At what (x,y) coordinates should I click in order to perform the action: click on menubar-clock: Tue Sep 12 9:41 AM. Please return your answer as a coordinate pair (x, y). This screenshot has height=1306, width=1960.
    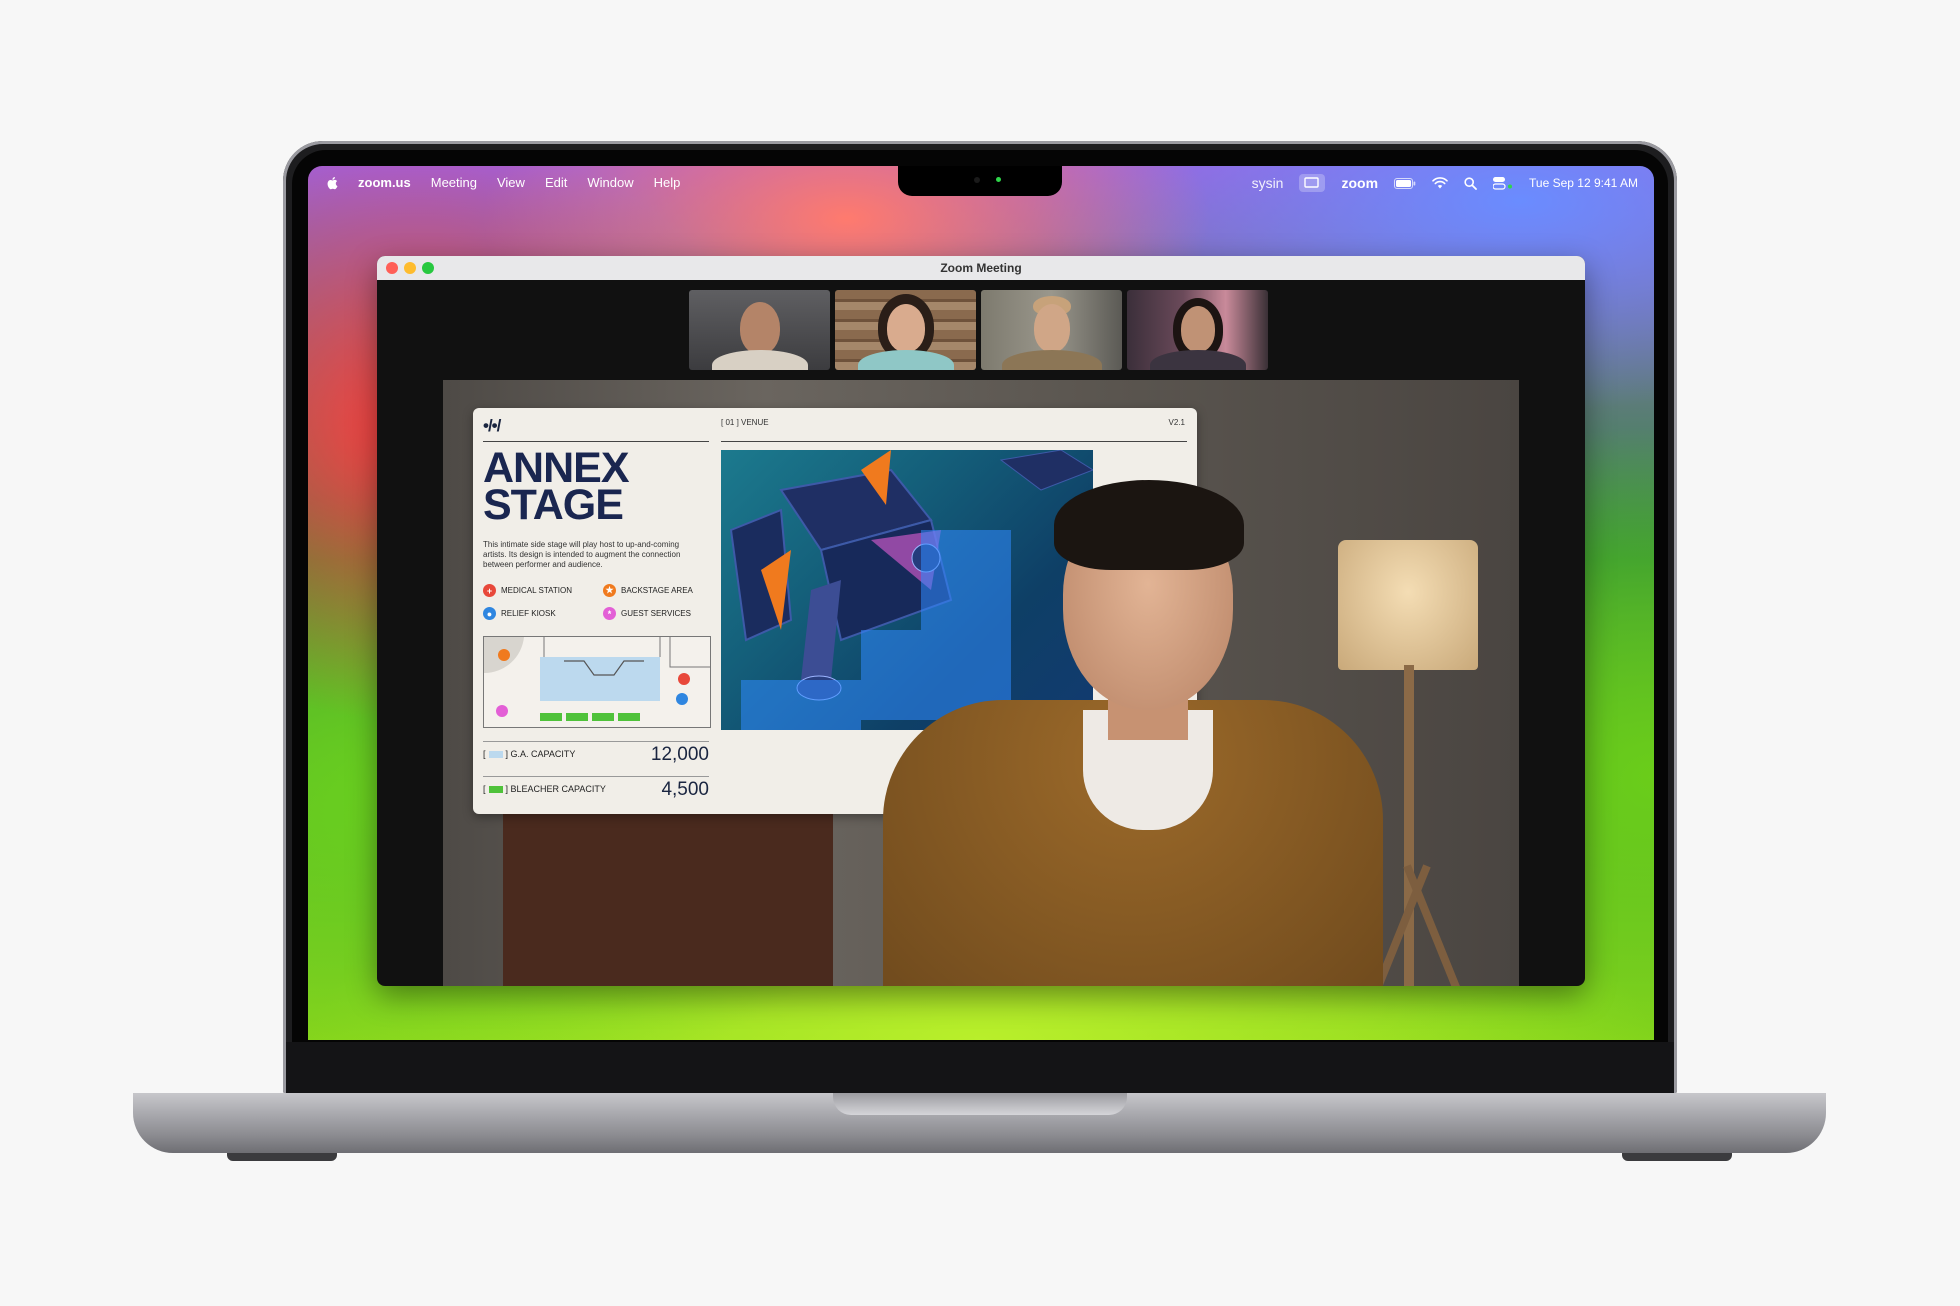
    Looking at the image, I should click on (1583, 183).